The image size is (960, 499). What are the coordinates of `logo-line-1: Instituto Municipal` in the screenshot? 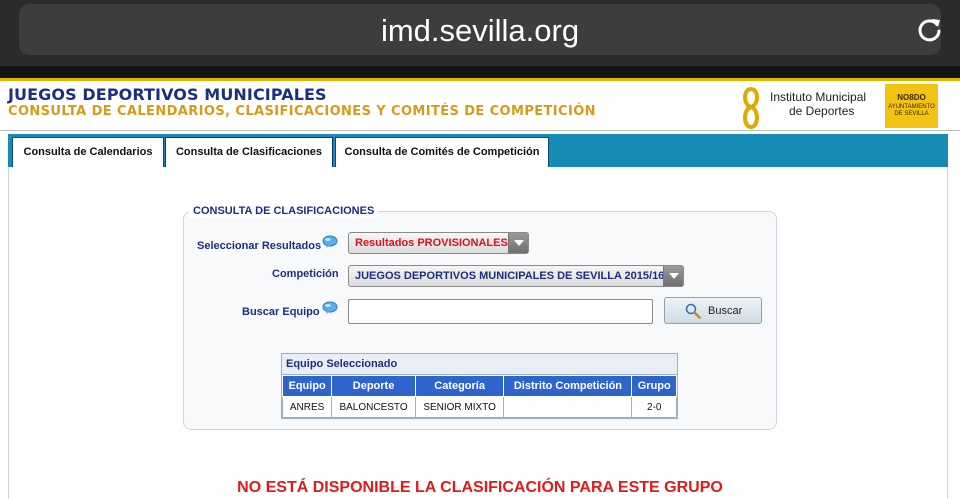 It's located at (818, 97).